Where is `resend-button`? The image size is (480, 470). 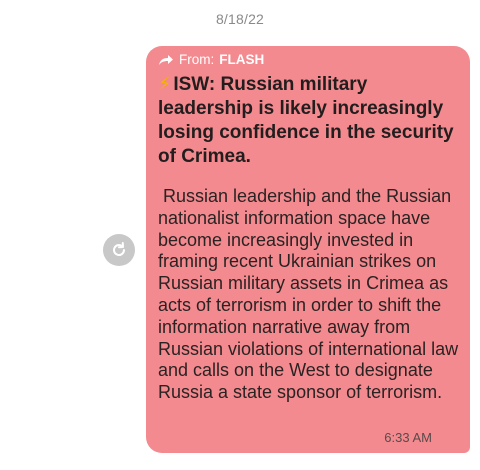 resend-button is located at coordinates (119, 250).